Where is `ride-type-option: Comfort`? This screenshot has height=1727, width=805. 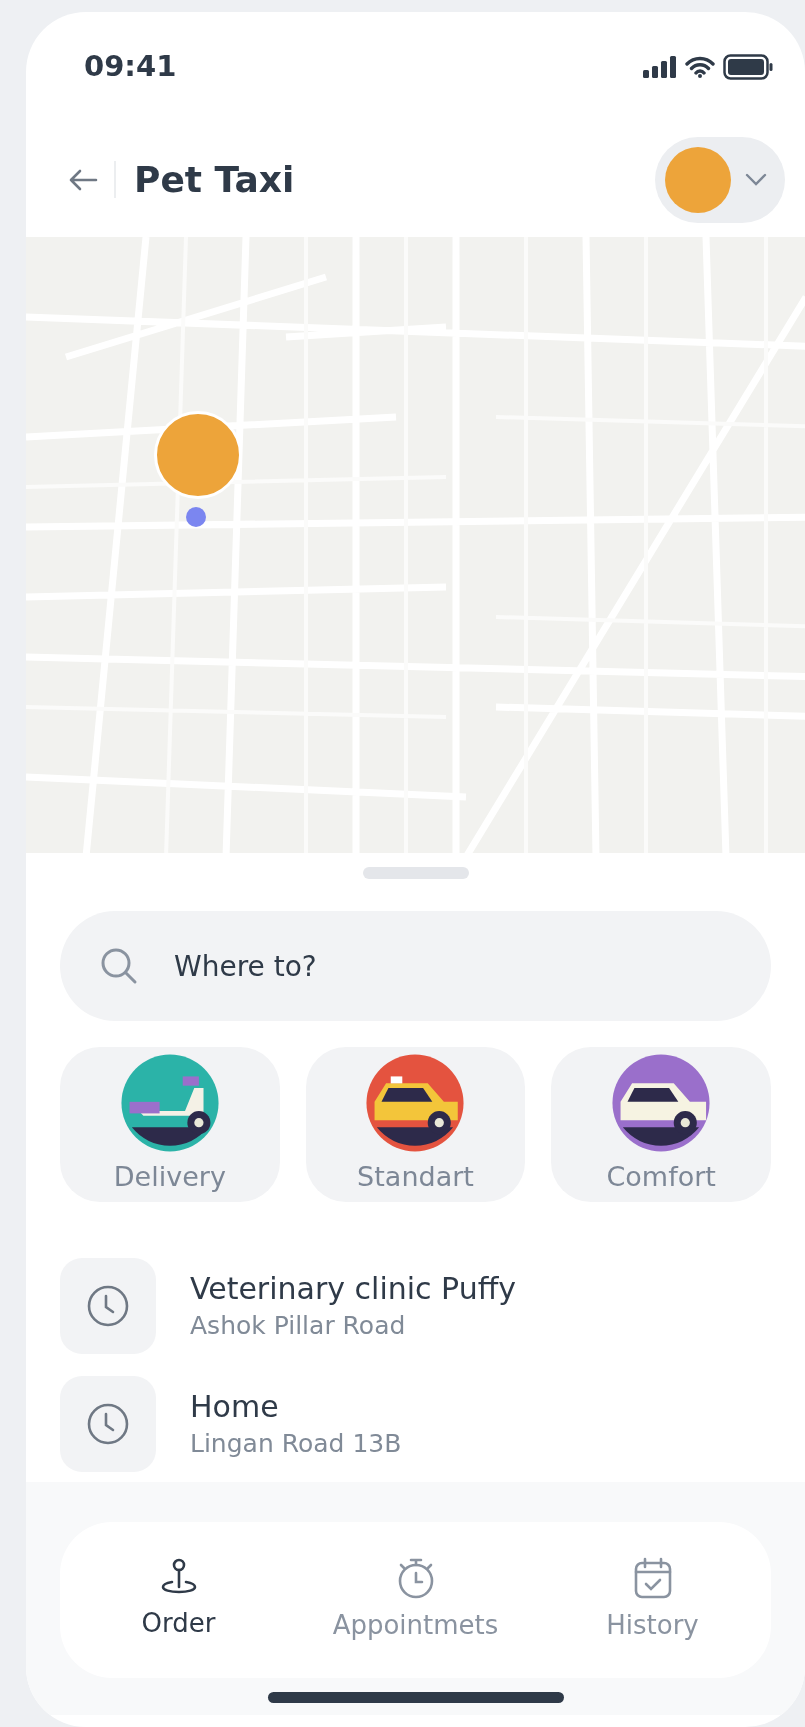 ride-type-option: Comfort is located at coordinates (661, 1124).